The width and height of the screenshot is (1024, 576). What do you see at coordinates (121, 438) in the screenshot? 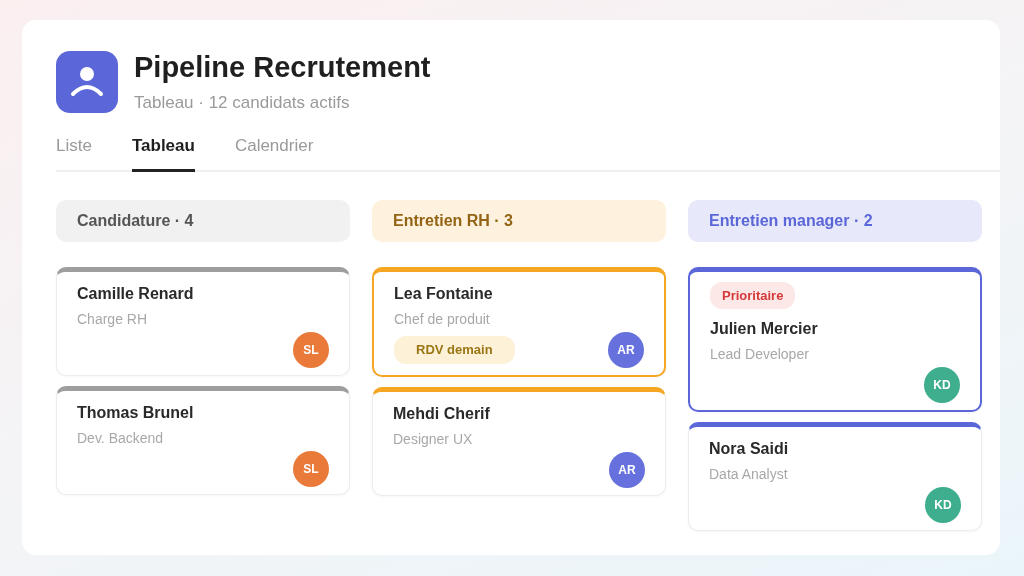
I see `candidate-role: Dev. Backend` at bounding box center [121, 438].